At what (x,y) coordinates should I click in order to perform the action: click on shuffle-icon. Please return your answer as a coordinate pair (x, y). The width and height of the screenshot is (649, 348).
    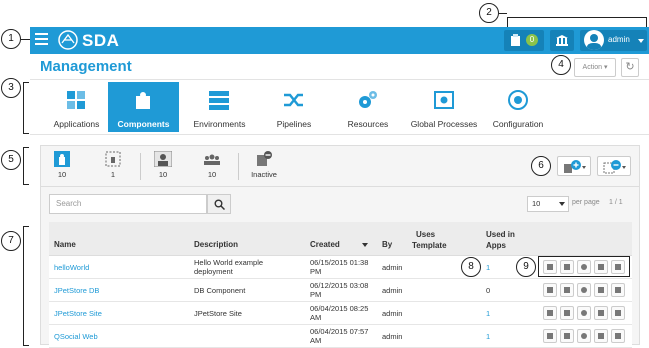
    Looking at the image, I should click on (293, 100).